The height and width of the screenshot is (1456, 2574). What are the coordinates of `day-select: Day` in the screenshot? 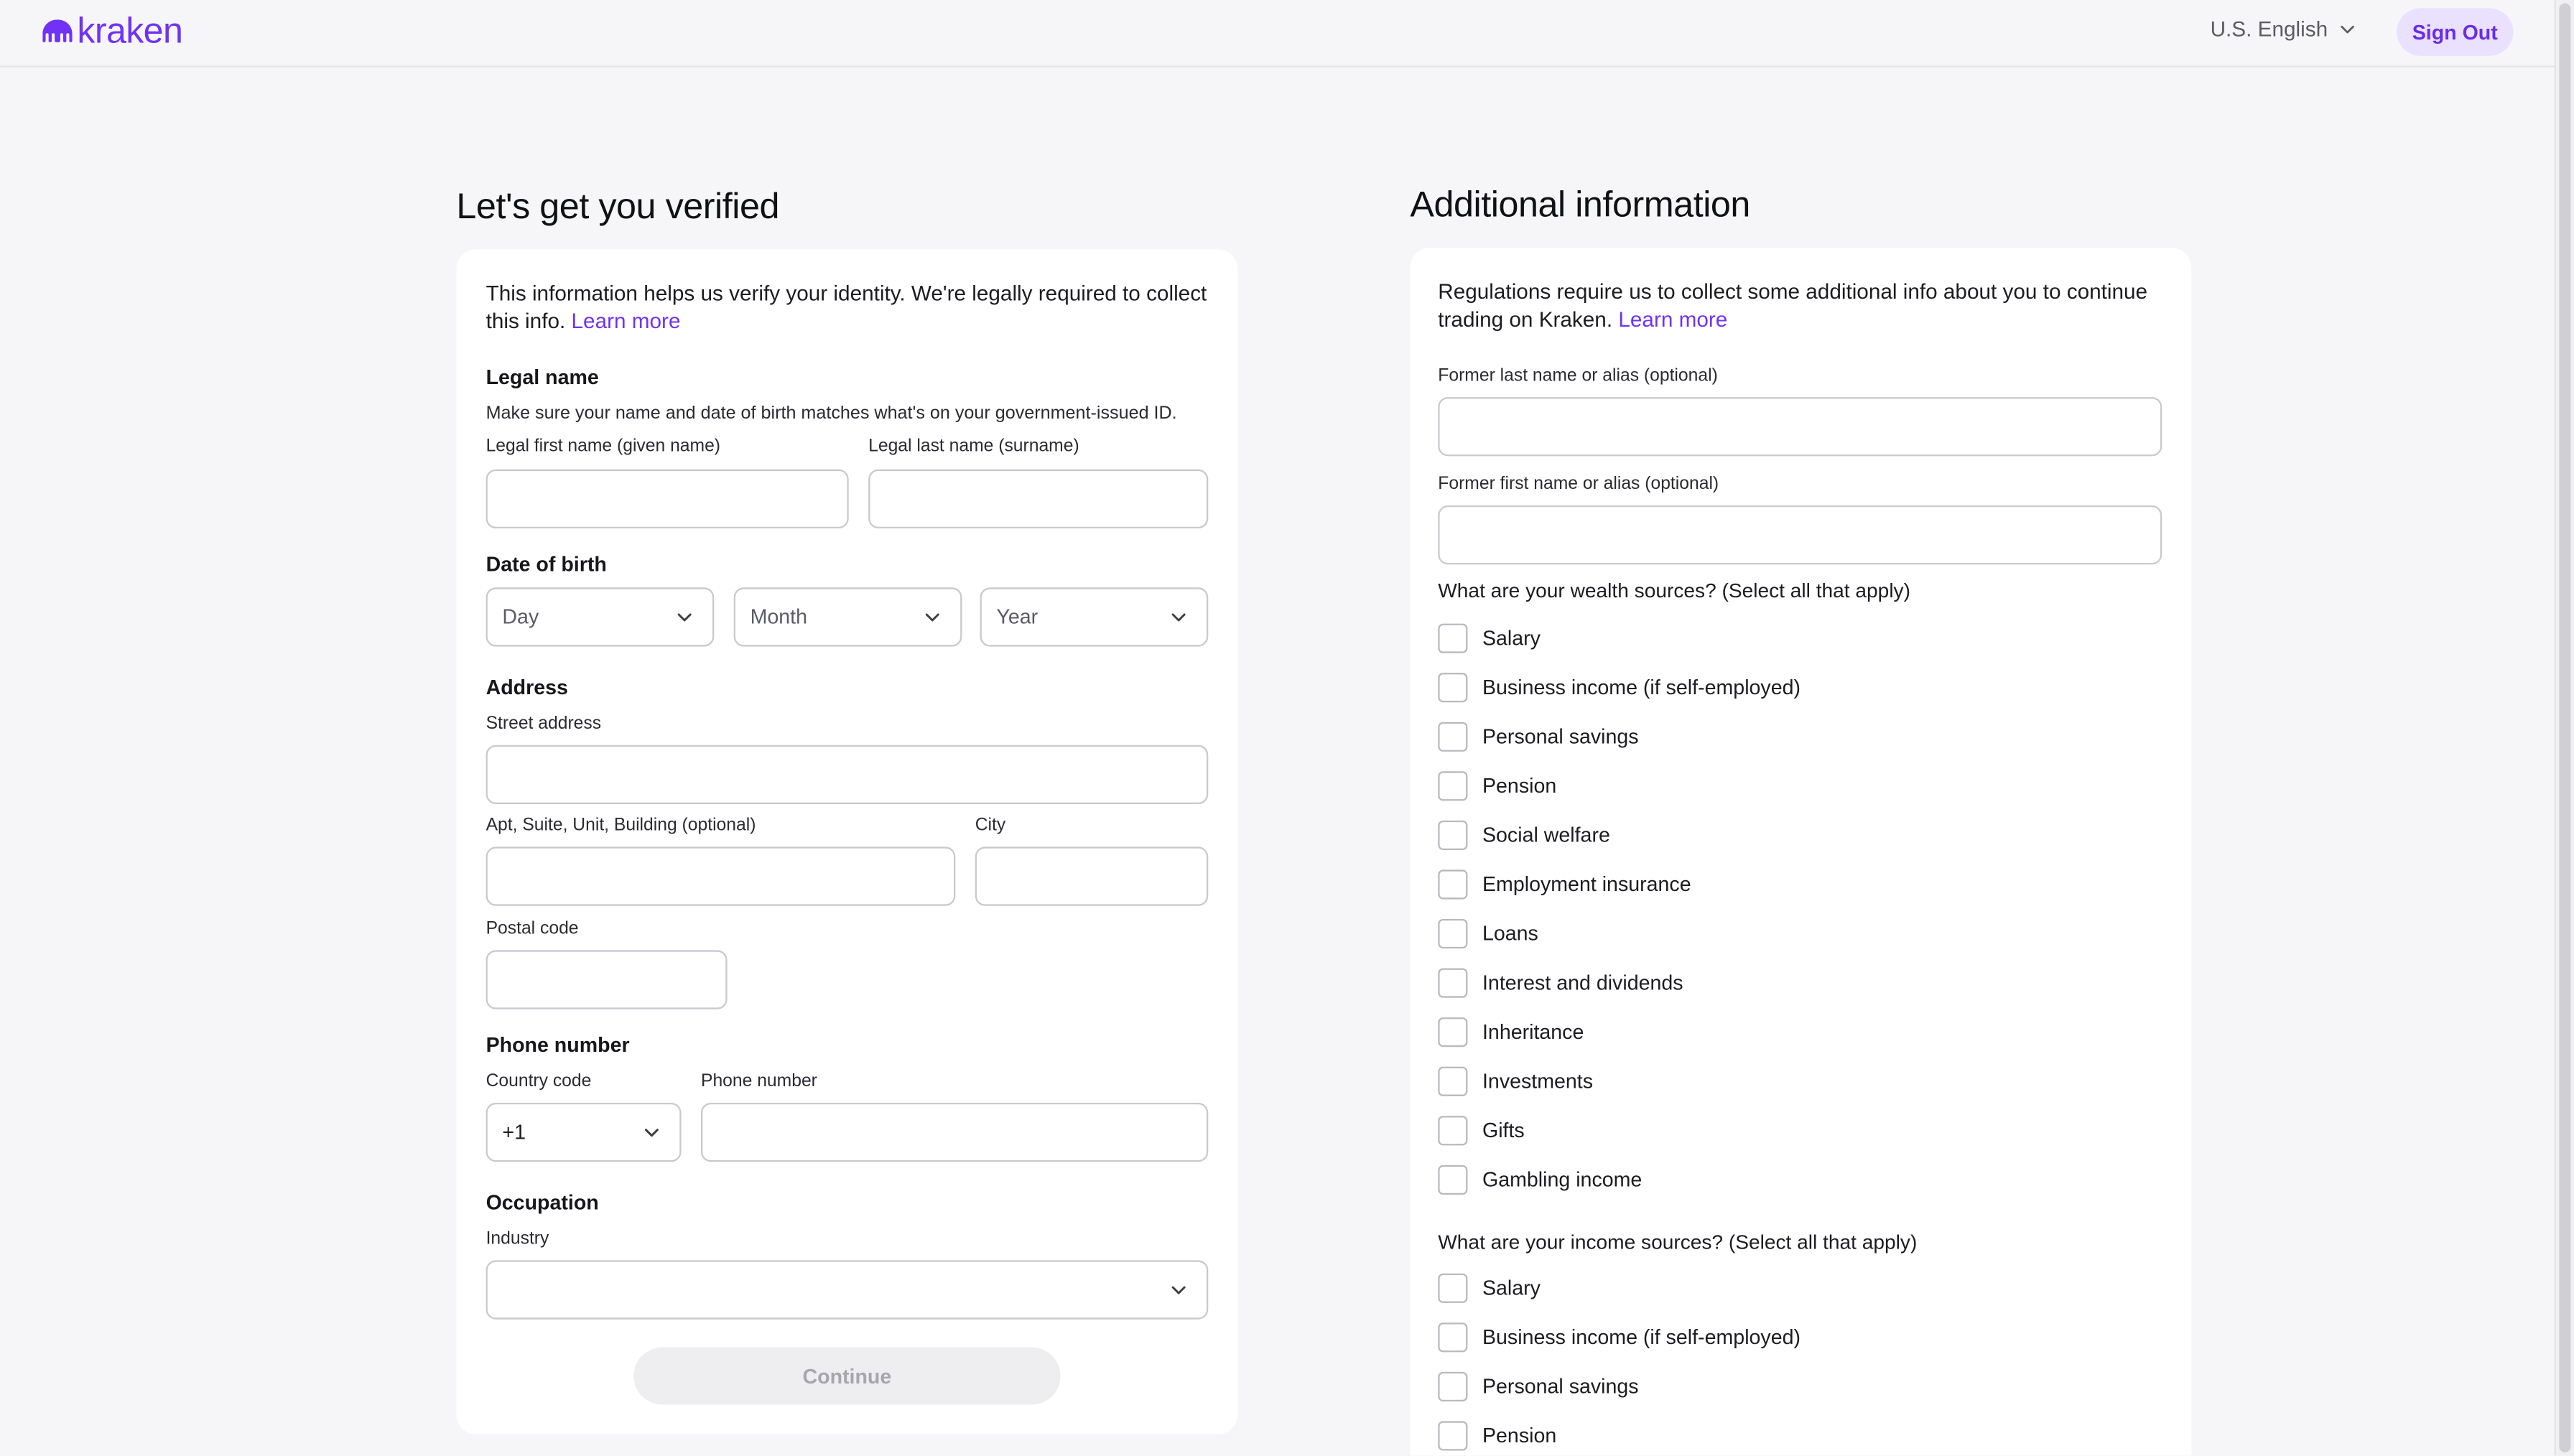 It's located at (600, 617).